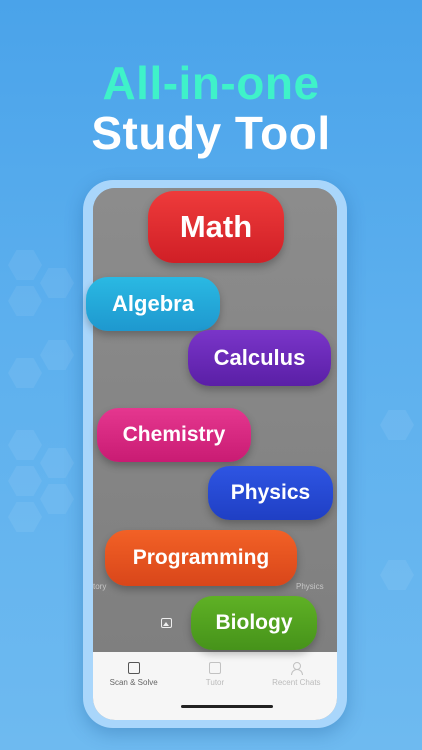  What do you see at coordinates (296, 682) in the screenshot?
I see `tab-label: Recent Chats` at bounding box center [296, 682].